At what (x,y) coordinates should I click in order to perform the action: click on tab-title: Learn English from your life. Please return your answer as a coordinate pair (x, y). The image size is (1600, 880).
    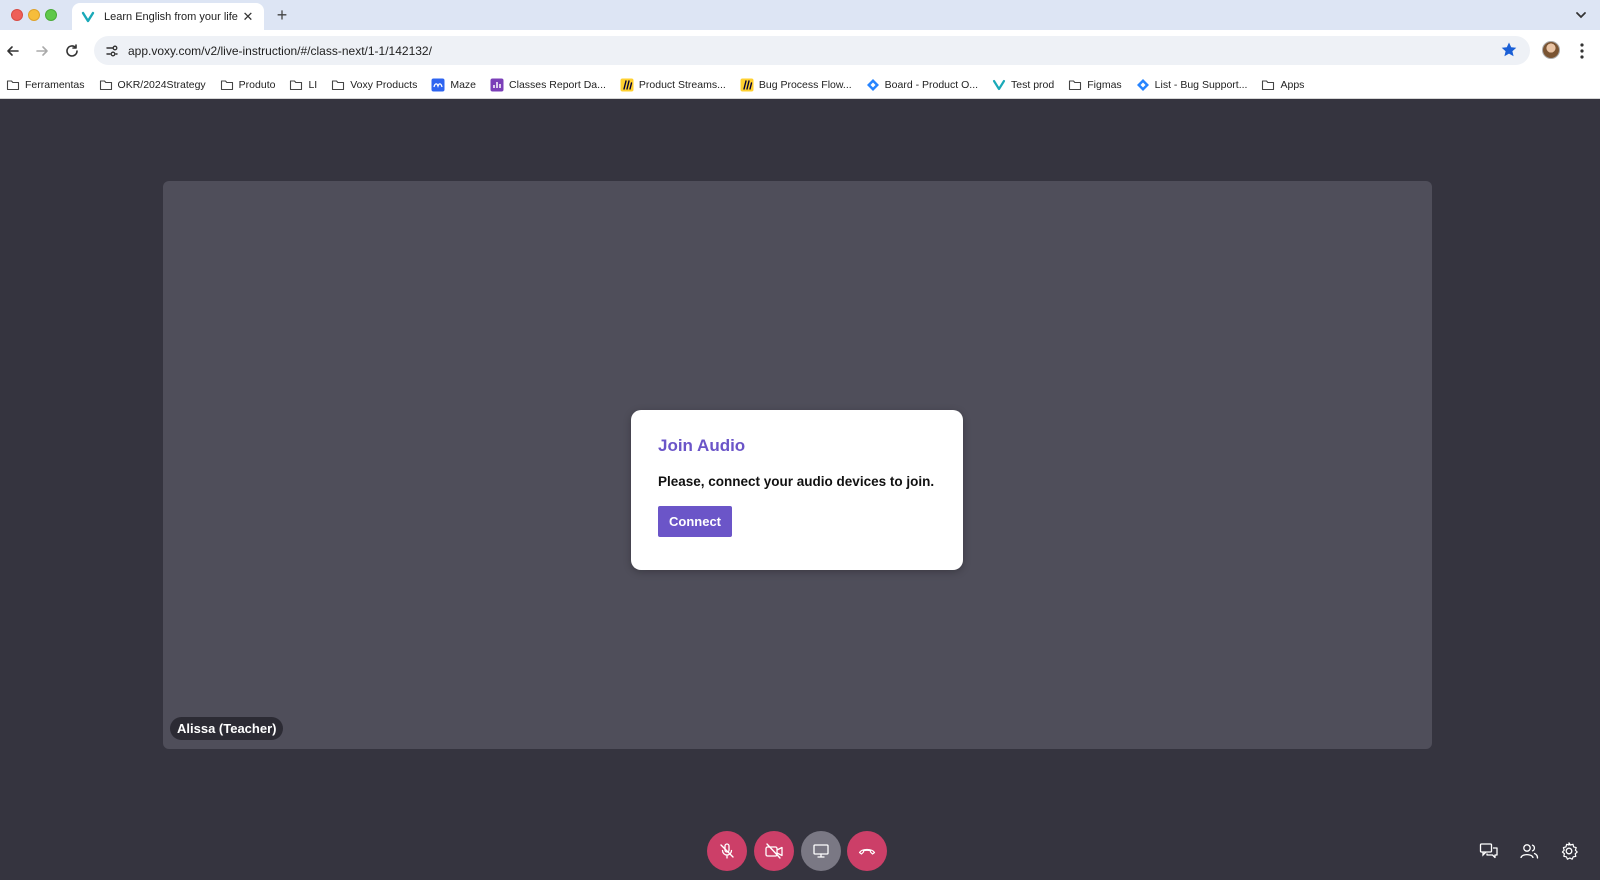
    Looking at the image, I should click on (171, 16).